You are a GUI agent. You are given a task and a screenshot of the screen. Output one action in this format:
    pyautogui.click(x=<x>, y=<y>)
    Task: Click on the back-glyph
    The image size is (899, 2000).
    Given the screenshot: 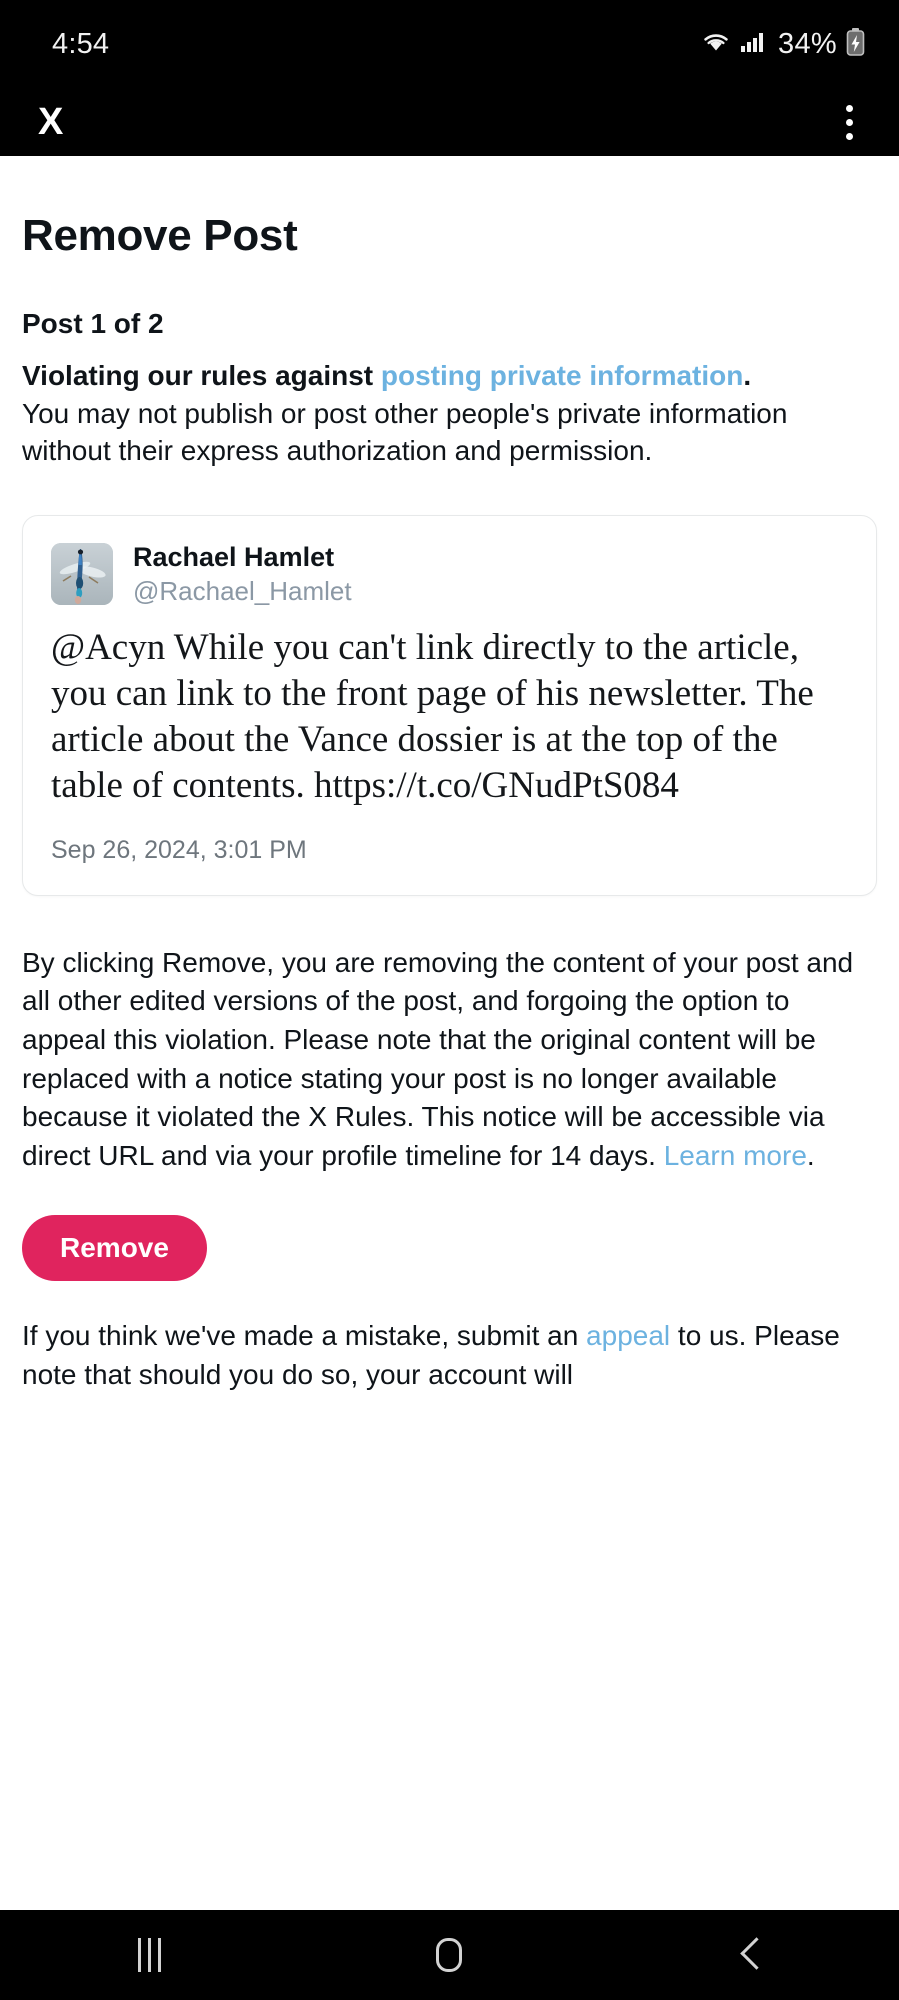 What is the action you would take?
    pyautogui.click(x=749, y=1955)
    